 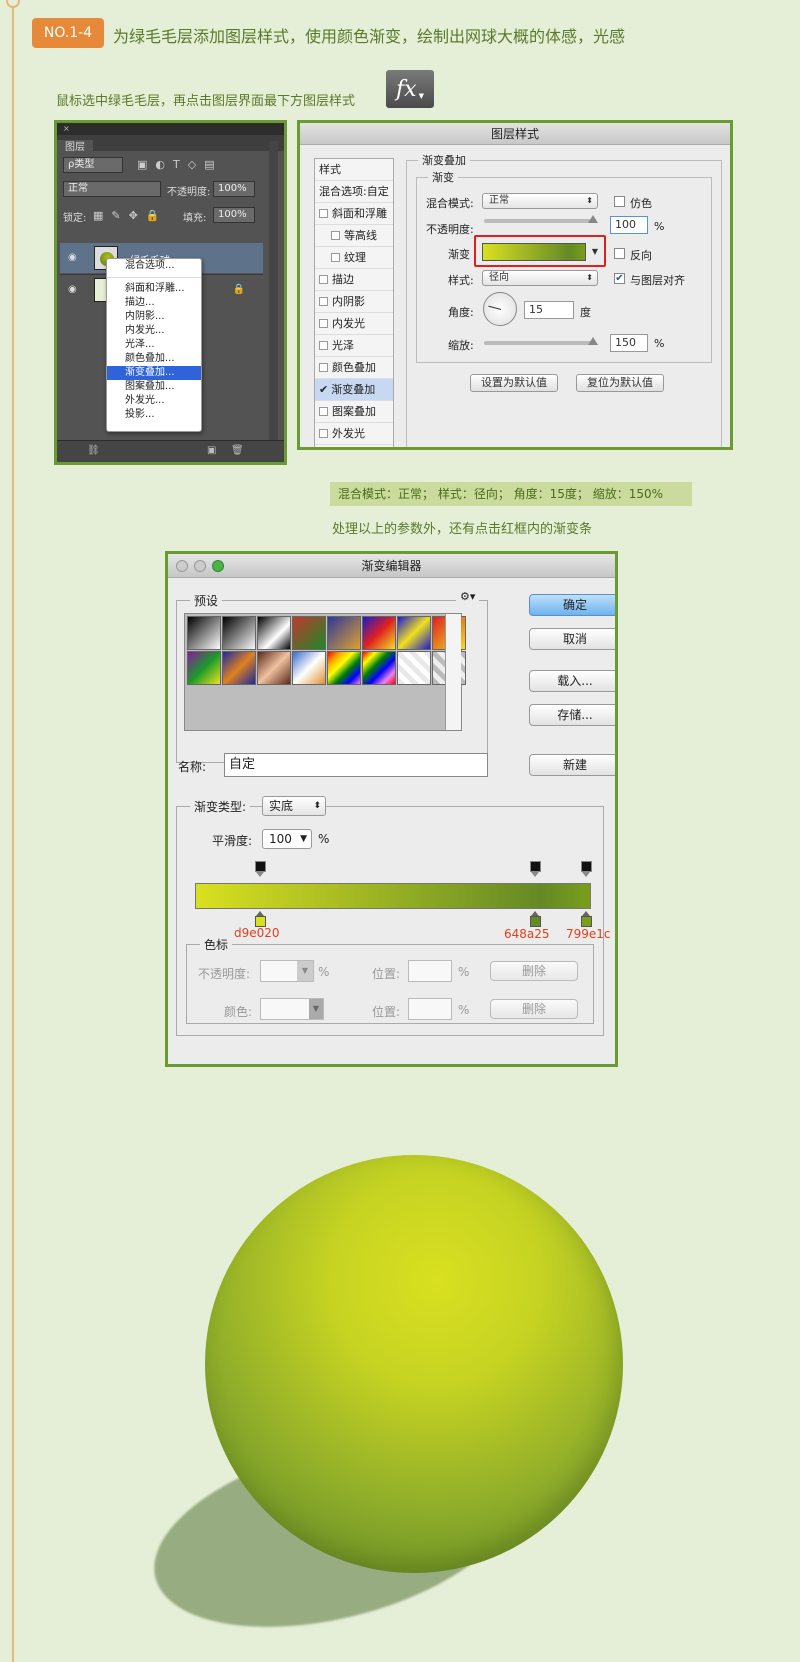 What do you see at coordinates (541, 341) in the screenshot?
I see `scale-slider` at bounding box center [541, 341].